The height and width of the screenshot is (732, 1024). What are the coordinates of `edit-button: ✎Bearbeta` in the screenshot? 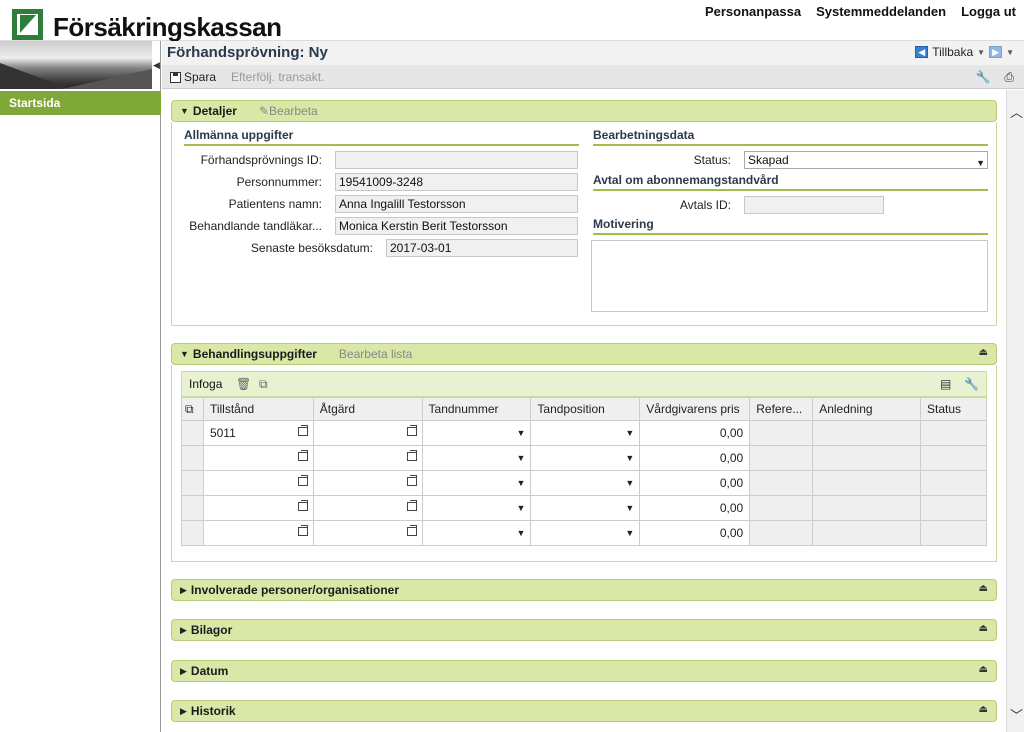 It's located at (288, 111).